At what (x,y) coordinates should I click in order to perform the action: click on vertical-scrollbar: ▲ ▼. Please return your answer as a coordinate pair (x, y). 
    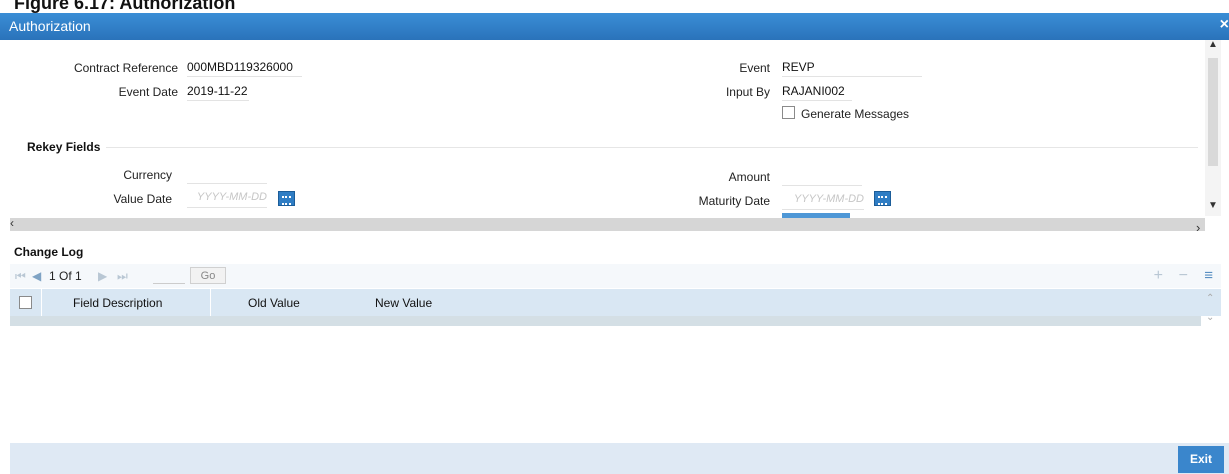
    Looking at the image, I should click on (1213, 128).